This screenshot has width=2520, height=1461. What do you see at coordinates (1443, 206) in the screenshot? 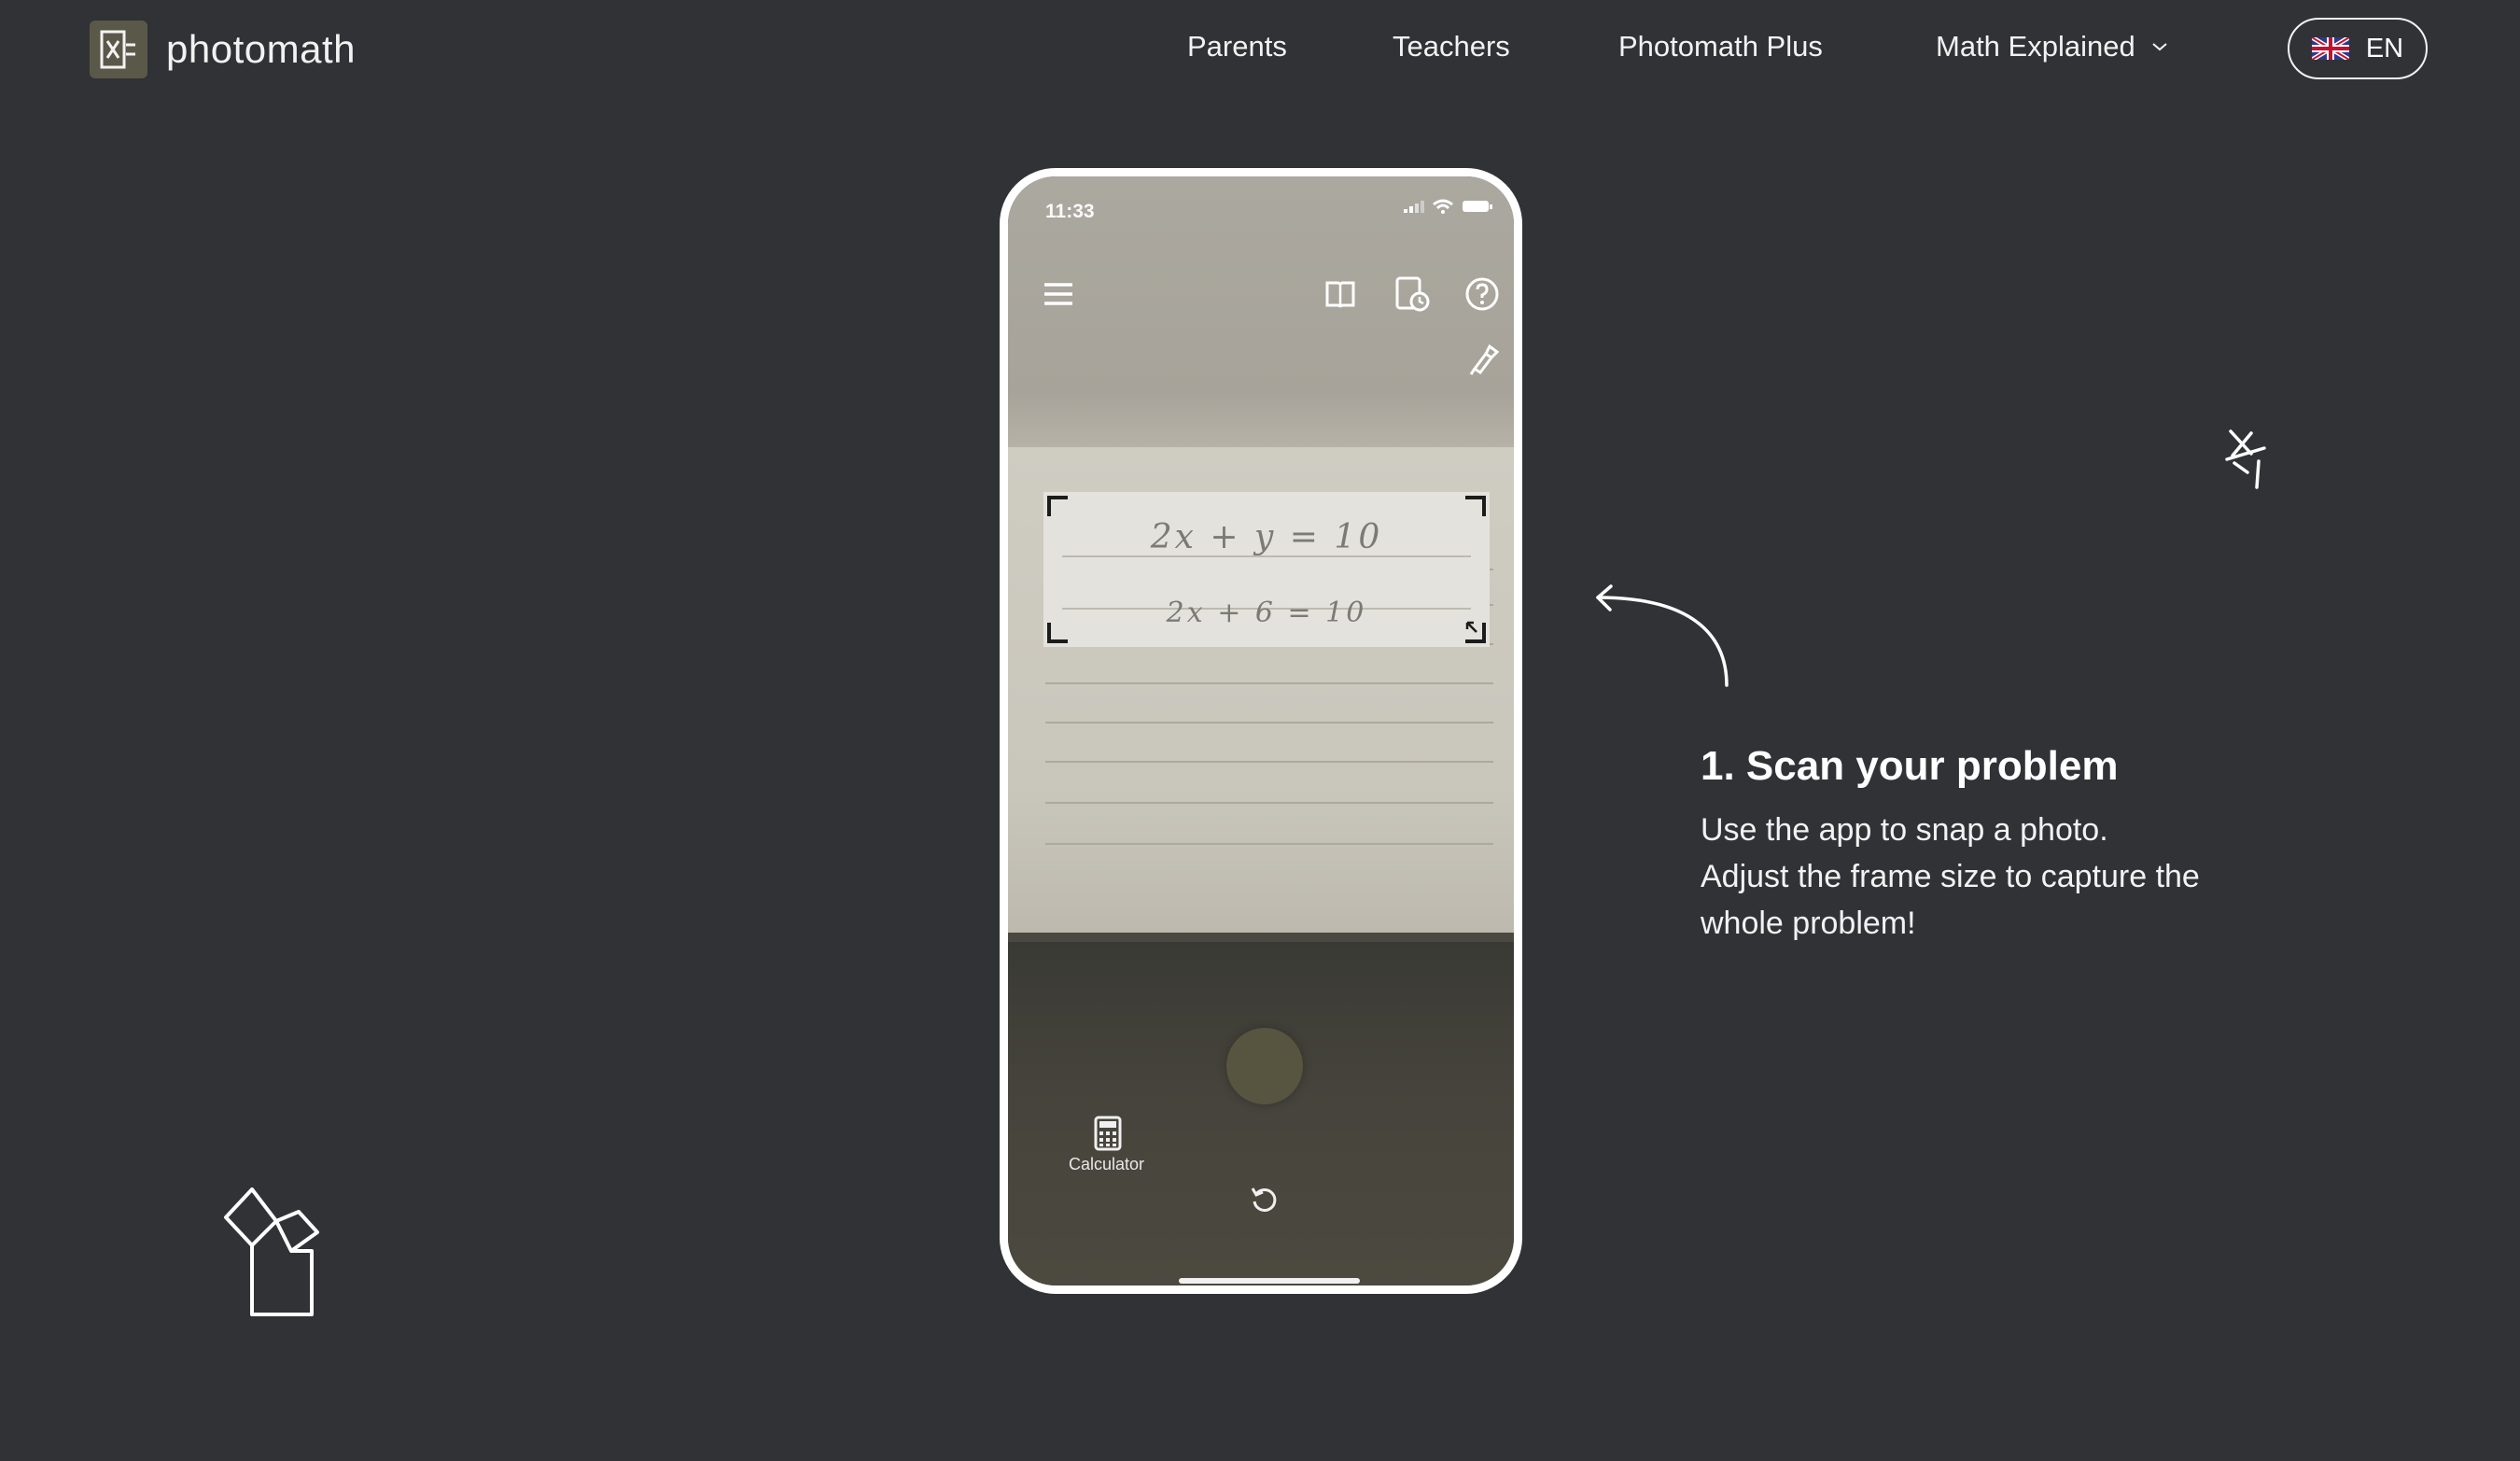
I see `wifi-icon` at bounding box center [1443, 206].